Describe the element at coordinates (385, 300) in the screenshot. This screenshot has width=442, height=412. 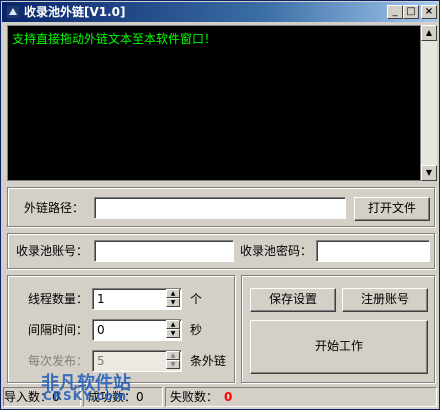
I see `register-account-button: 注册账号` at that location.